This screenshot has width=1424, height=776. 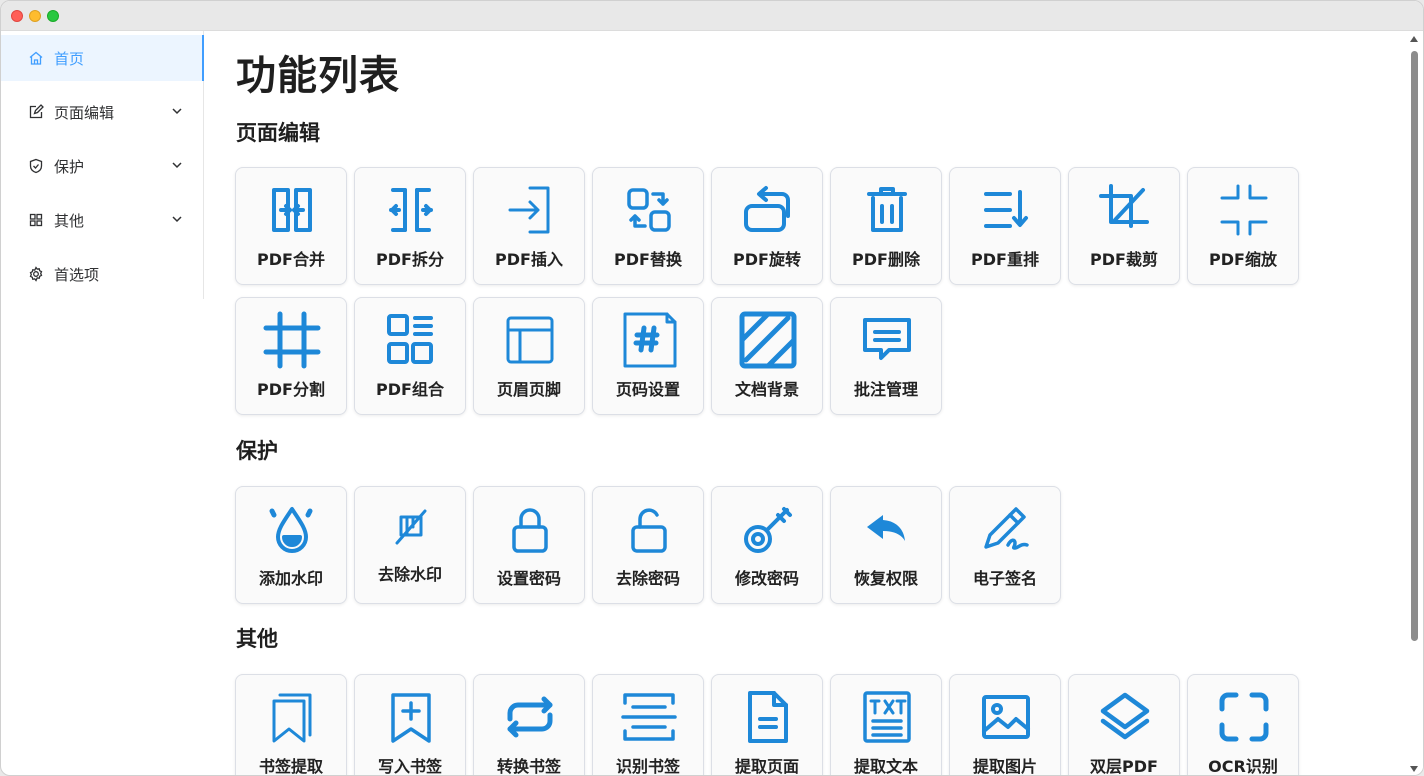 I want to click on gear-icon, so click(x=36, y=274).